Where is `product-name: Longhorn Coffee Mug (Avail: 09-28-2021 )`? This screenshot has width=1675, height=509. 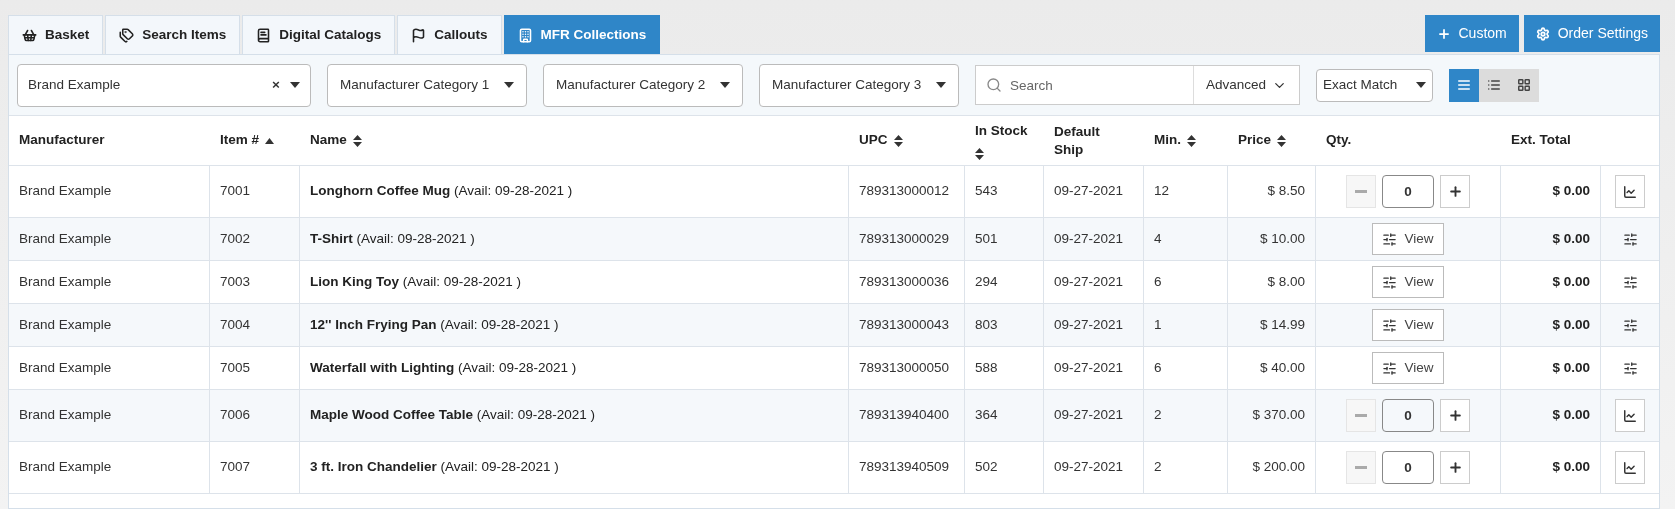 product-name: Longhorn Coffee Mug (Avail: 09-28-2021 ) is located at coordinates (441, 191).